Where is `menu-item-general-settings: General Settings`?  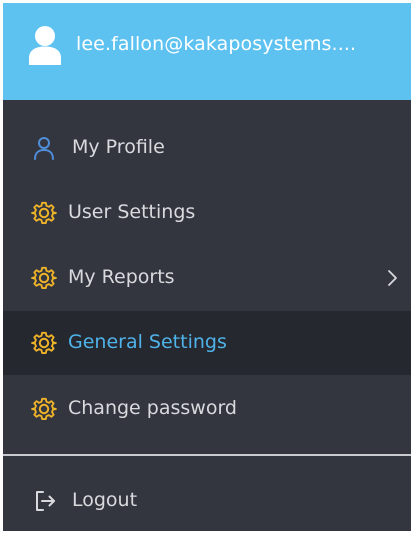 menu-item-general-settings: General Settings is located at coordinates (207, 343).